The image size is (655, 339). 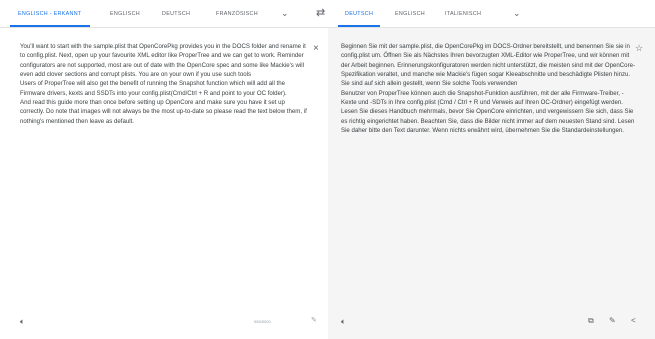 What do you see at coordinates (463, 14) in the screenshot?
I see `tab-target-italian: Italienisch` at bounding box center [463, 14].